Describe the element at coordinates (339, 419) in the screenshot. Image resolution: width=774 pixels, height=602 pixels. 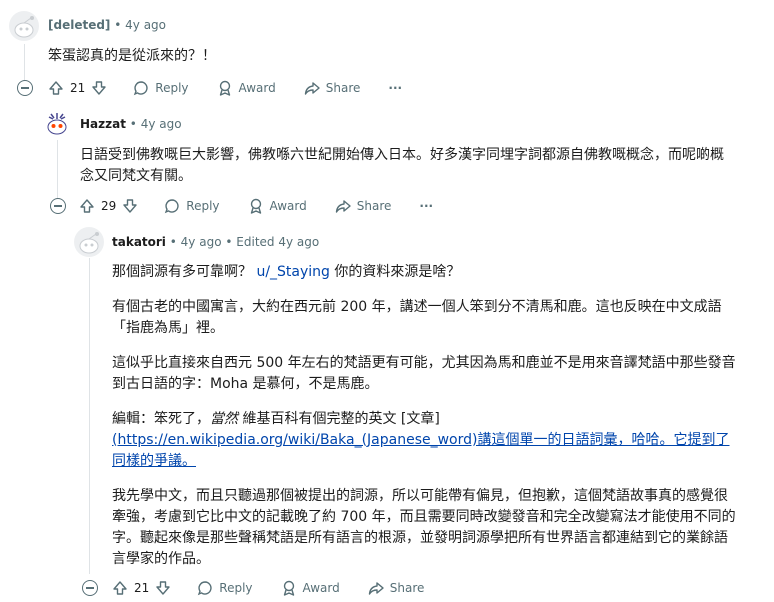
I see `text: 維基百科有個完整的英文 [文章]` at that location.